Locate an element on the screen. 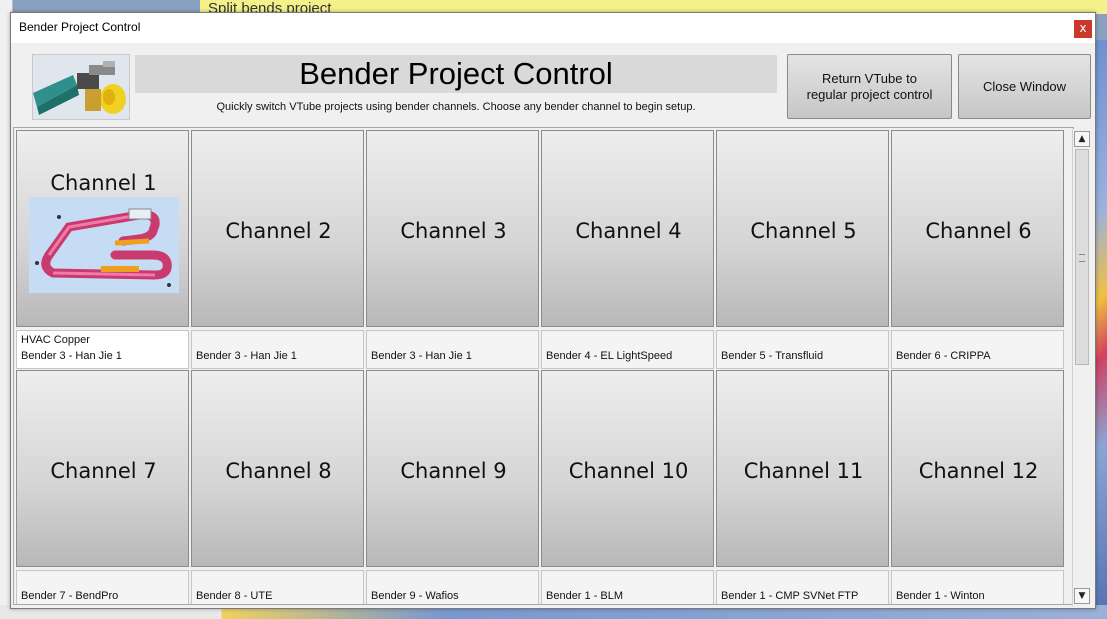  return-to-regular-control-button: Return VTube to regular project control is located at coordinates (869, 86).